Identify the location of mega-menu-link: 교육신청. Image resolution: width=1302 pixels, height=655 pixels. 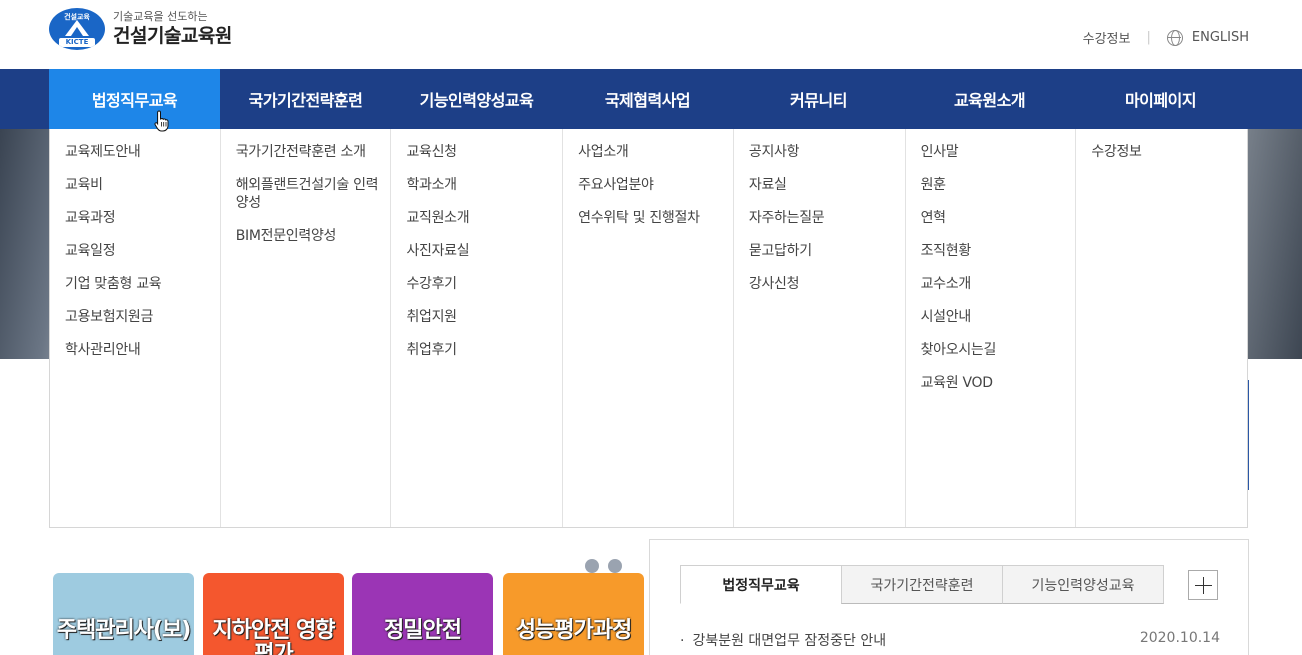
(484, 152).